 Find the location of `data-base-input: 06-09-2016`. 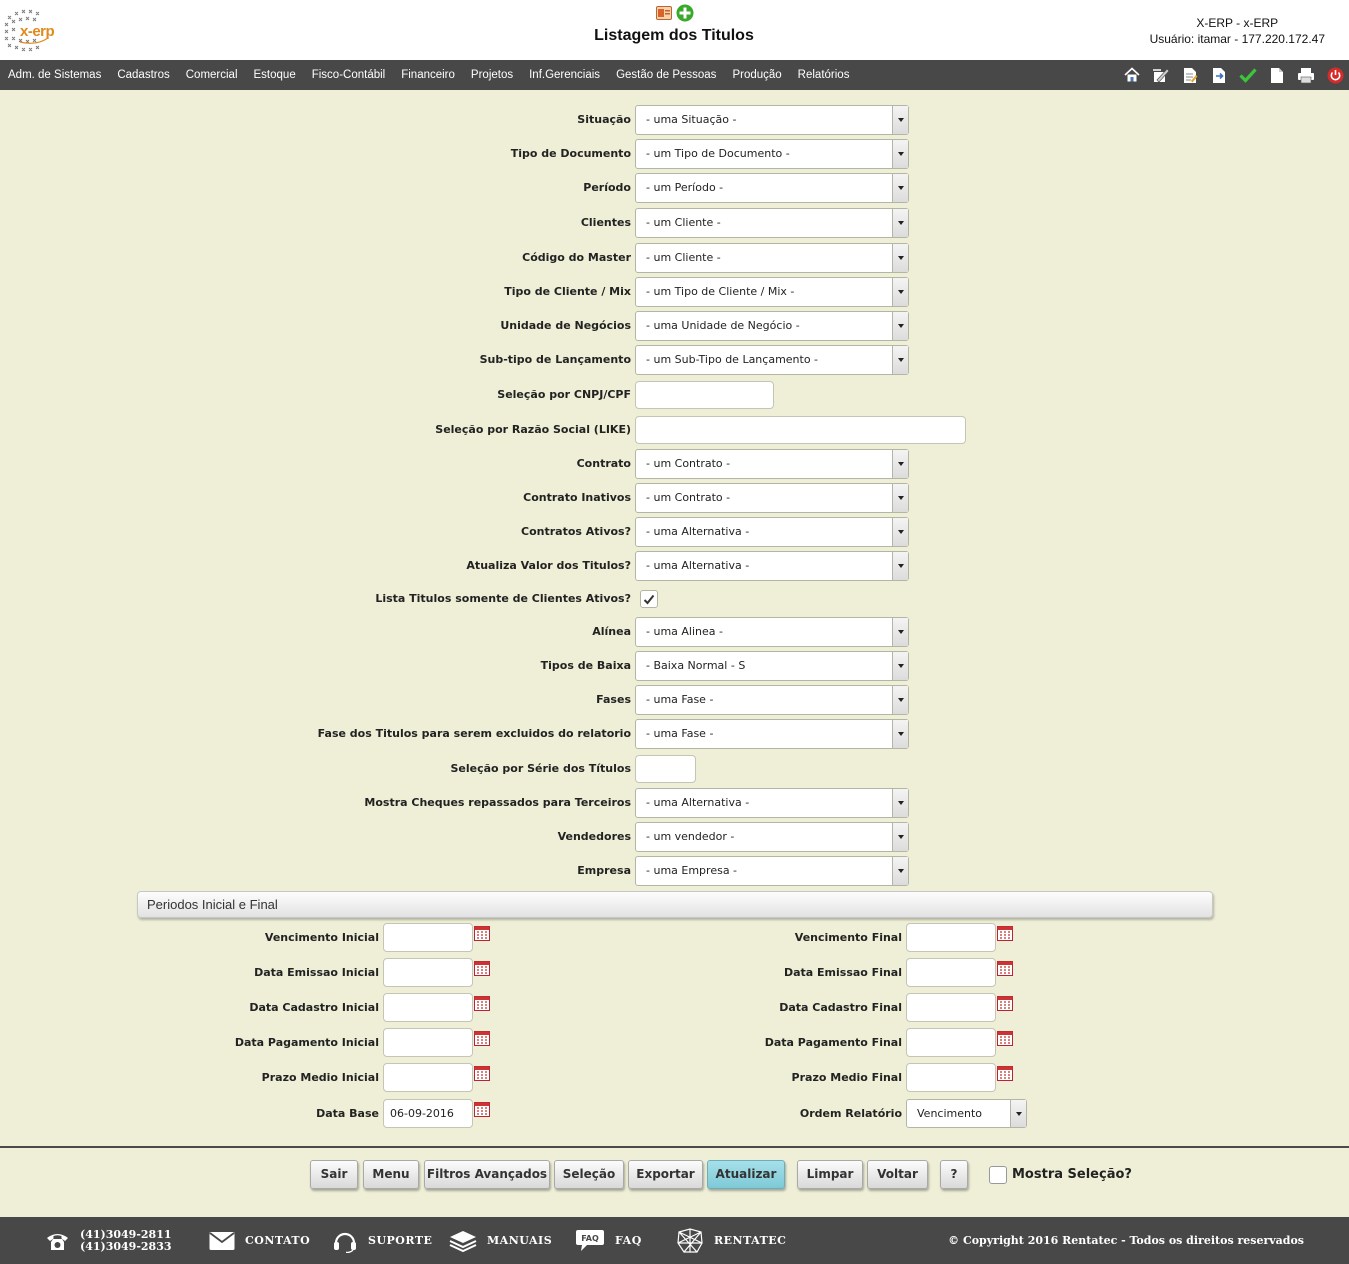

data-base-input: 06-09-2016 is located at coordinates (428, 1113).